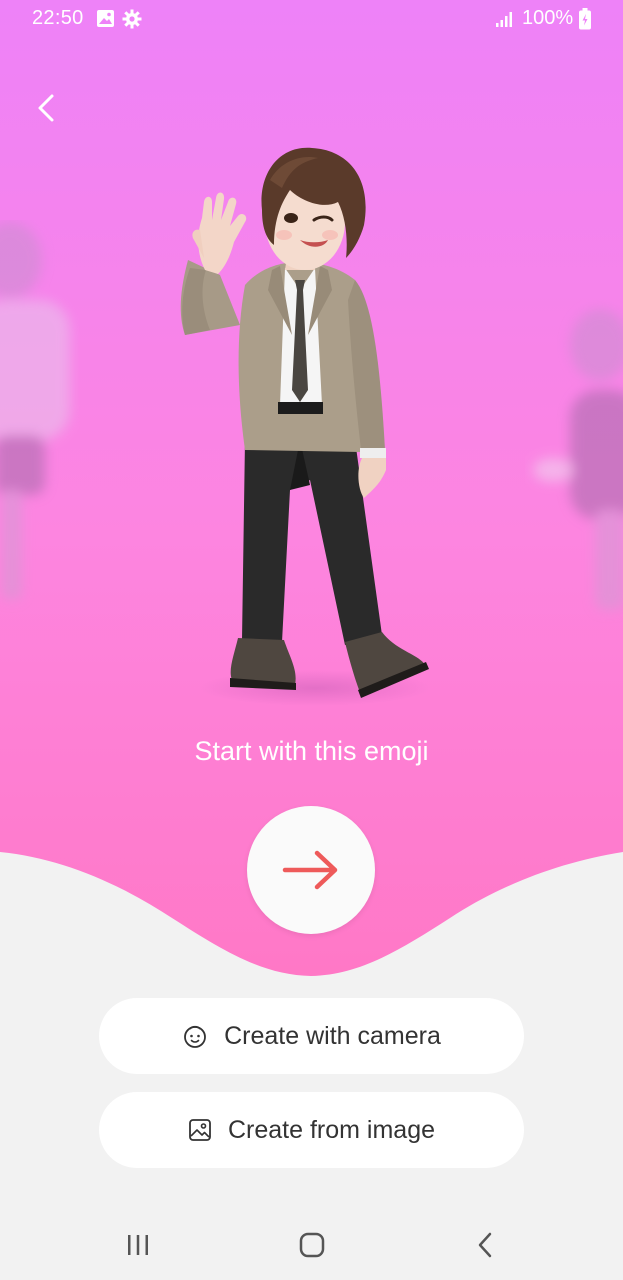  I want to click on recents-icon, so click(138, 1245).